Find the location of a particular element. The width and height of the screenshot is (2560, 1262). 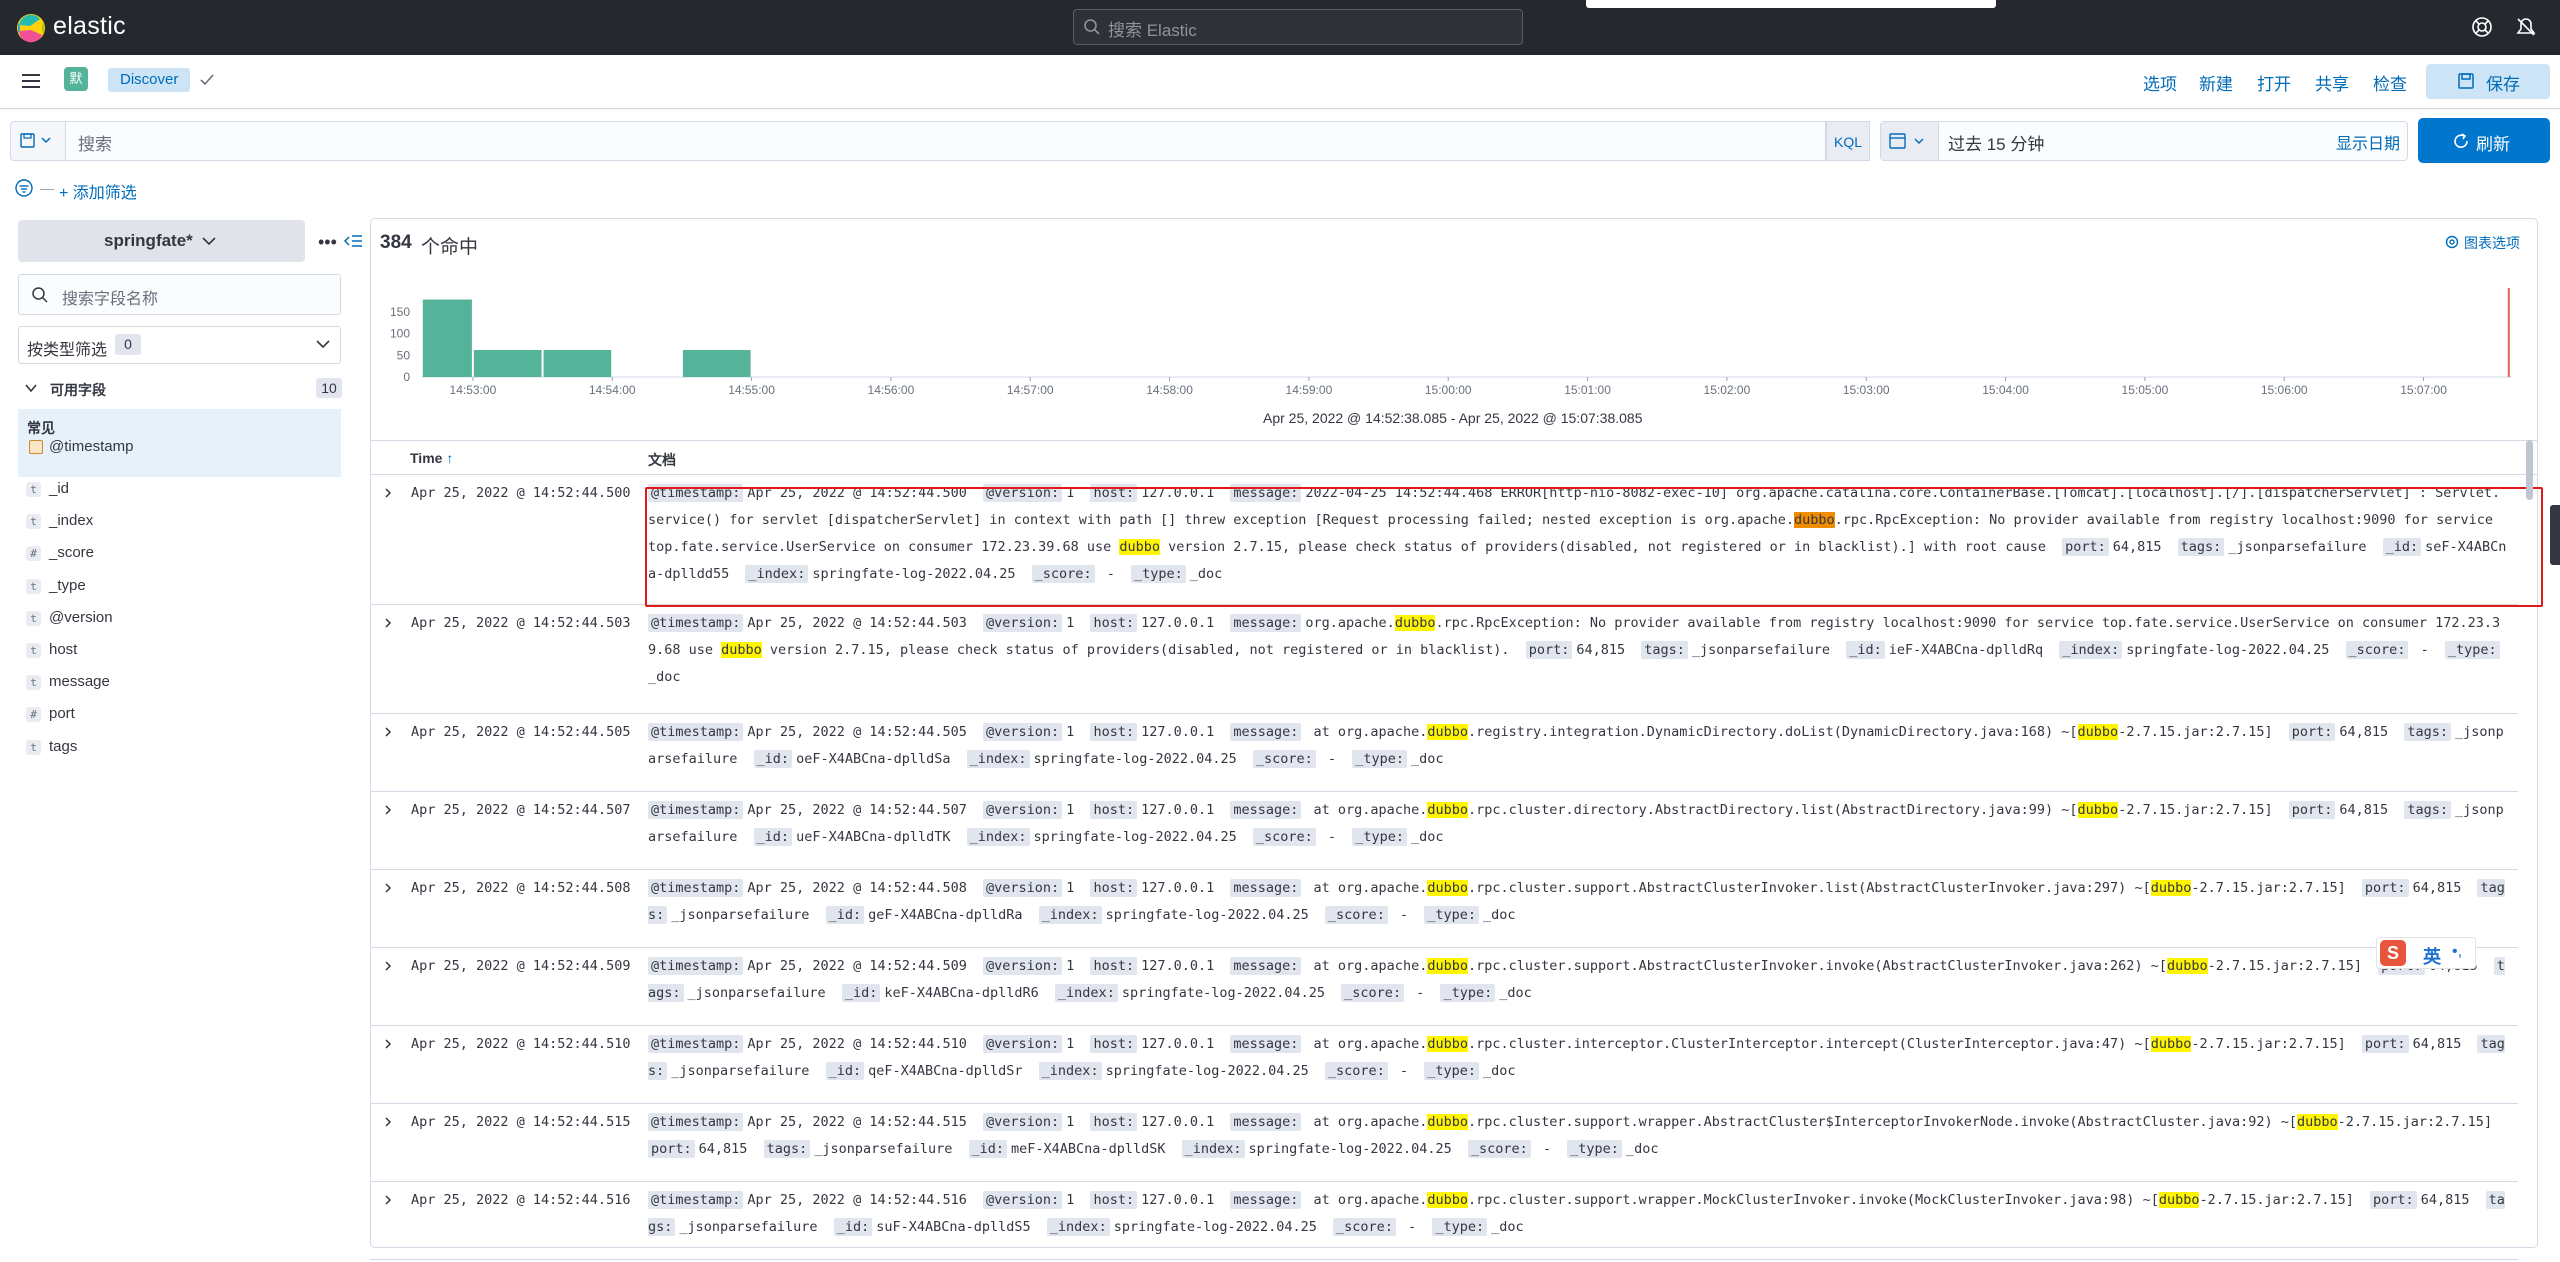

doc-field: port:64,815 is located at coordinates (2411, 888).